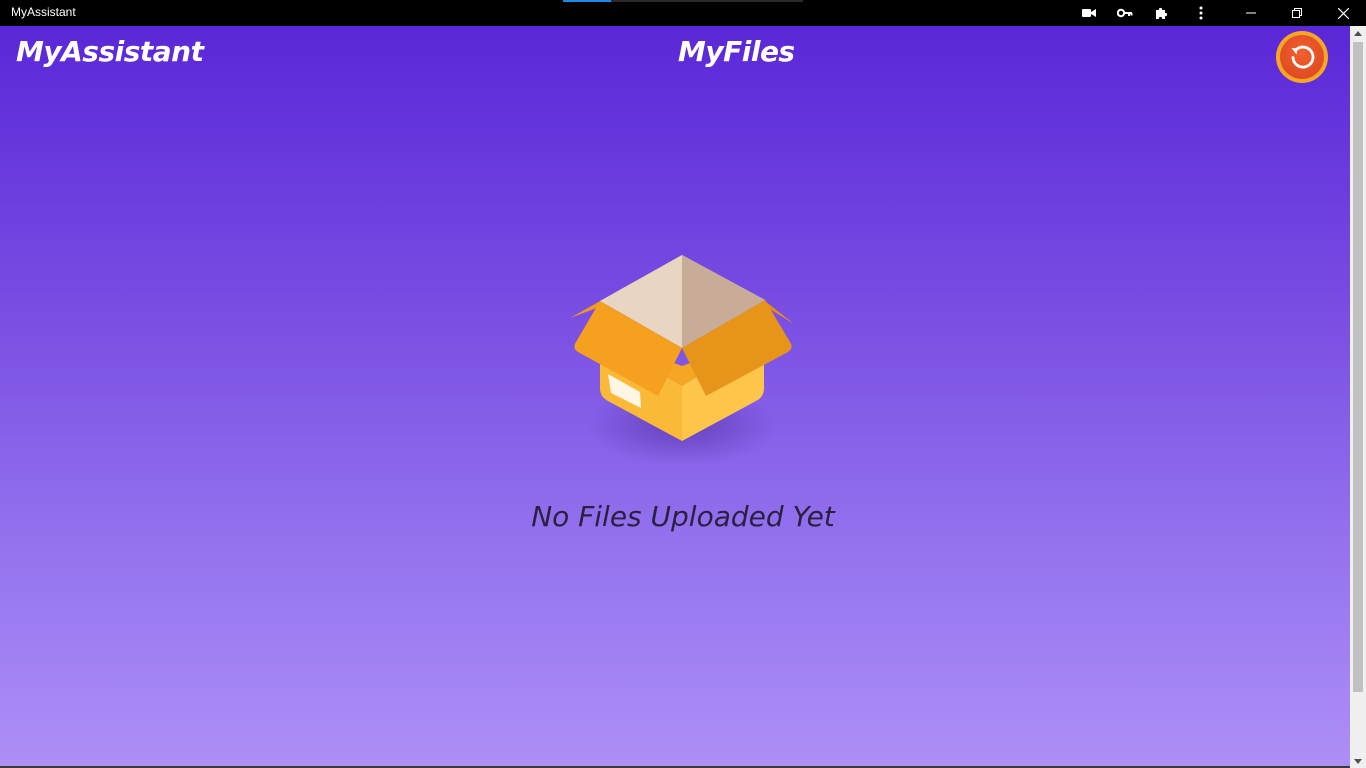 Image resolution: width=1366 pixels, height=768 pixels. Describe the element at coordinates (43, 12) in the screenshot. I see `window-title: MyAssistant` at that location.